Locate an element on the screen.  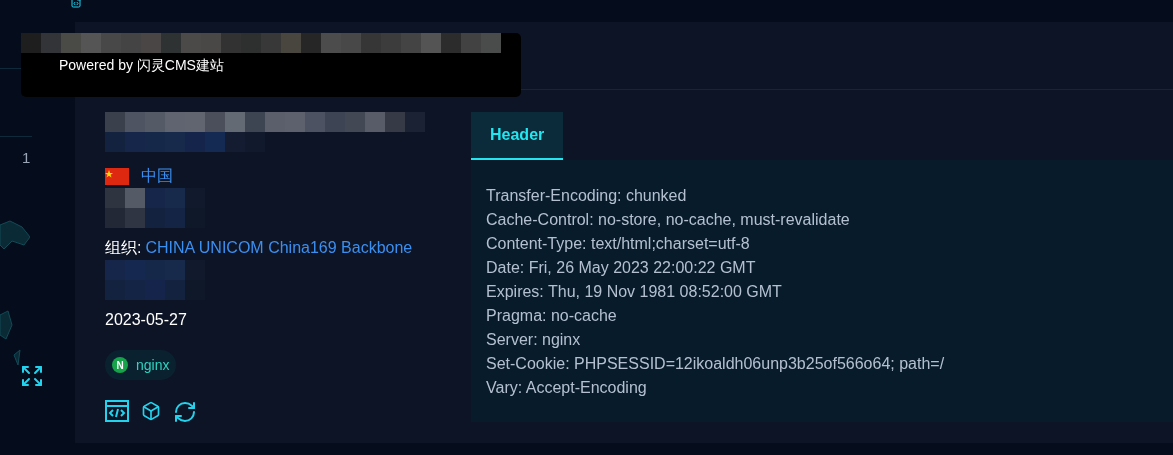
tooltip-text: Powered by 闪灵CMS建站 is located at coordinates (142, 65).